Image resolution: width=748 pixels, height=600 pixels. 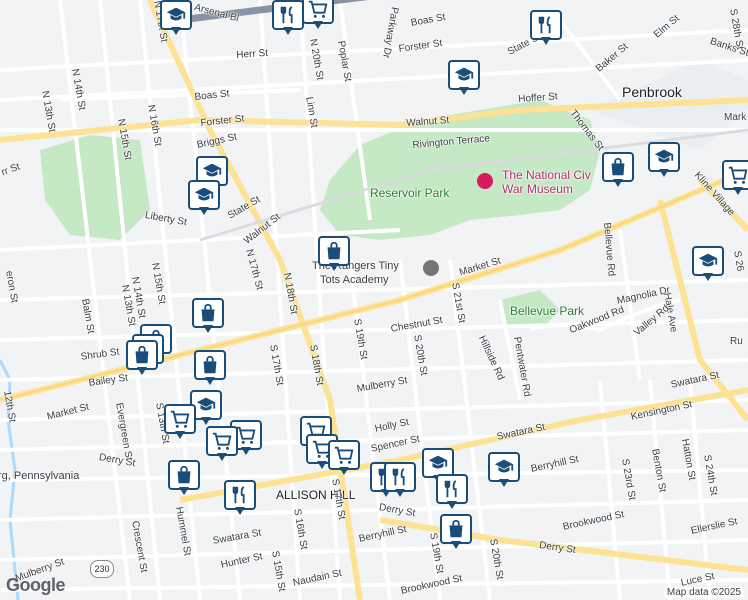 What do you see at coordinates (36, 585) in the screenshot?
I see `google-logo: Google` at bounding box center [36, 585].